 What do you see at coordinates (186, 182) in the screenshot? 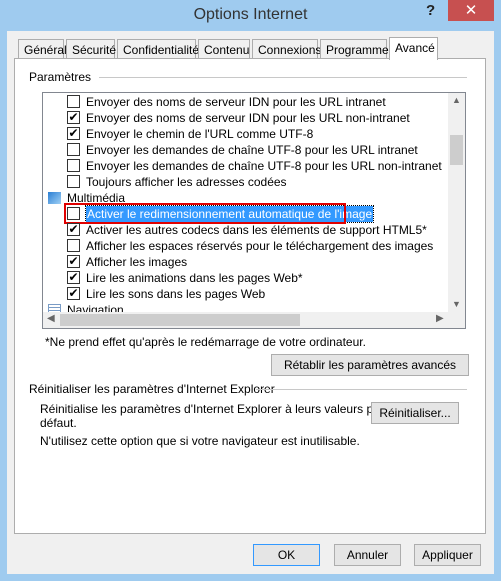
I see `setting-label: Toujours afficher les adresses codées` at bounding box center [186, 182].